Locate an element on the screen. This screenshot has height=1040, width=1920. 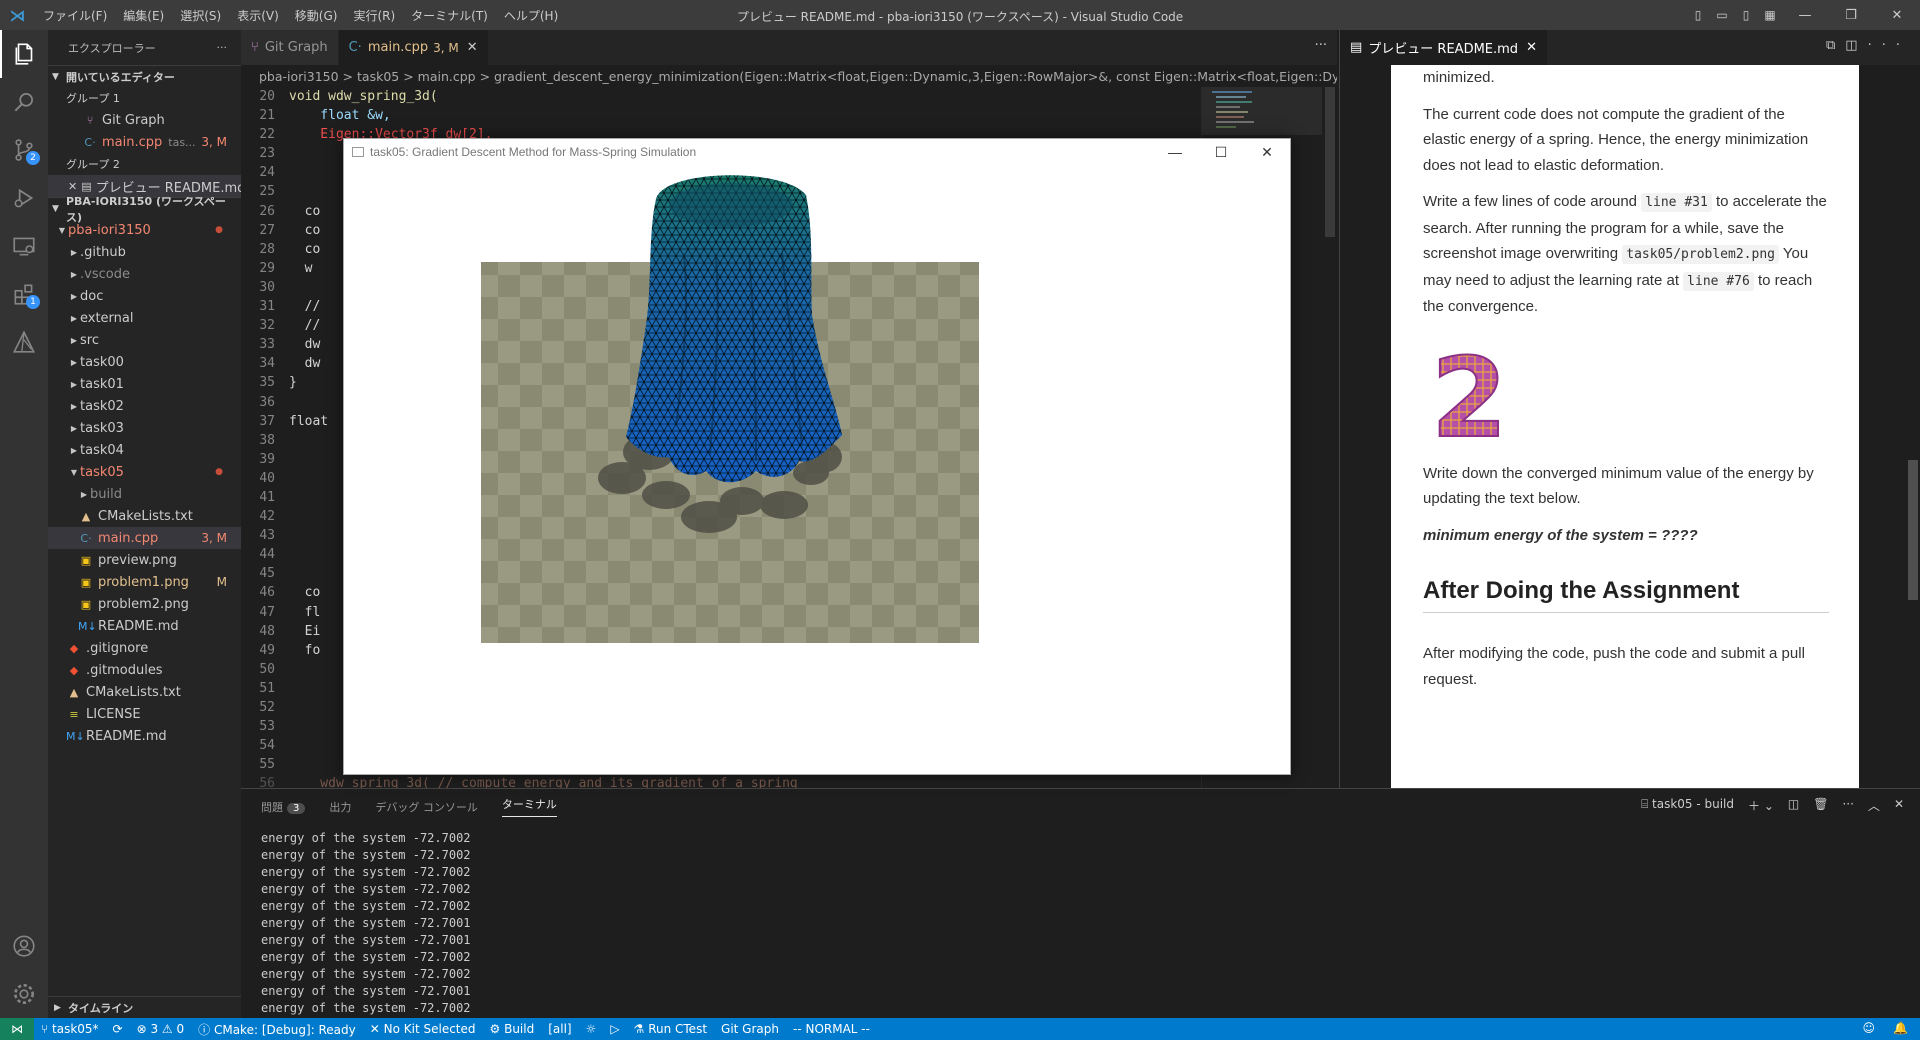
workspace-section: ▼ PBA-IORI3150 (ワークスペース) is located at coordinates (144, 209).